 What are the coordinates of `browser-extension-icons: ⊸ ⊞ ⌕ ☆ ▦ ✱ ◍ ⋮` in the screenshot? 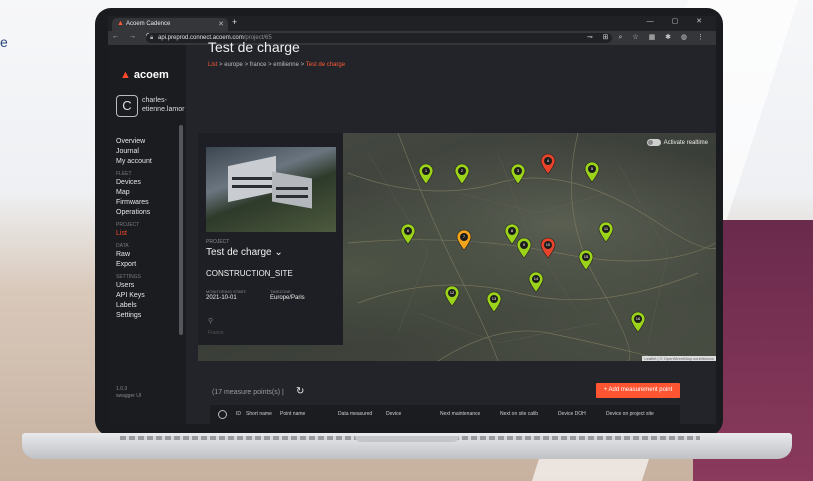 It's located at (647, 37).